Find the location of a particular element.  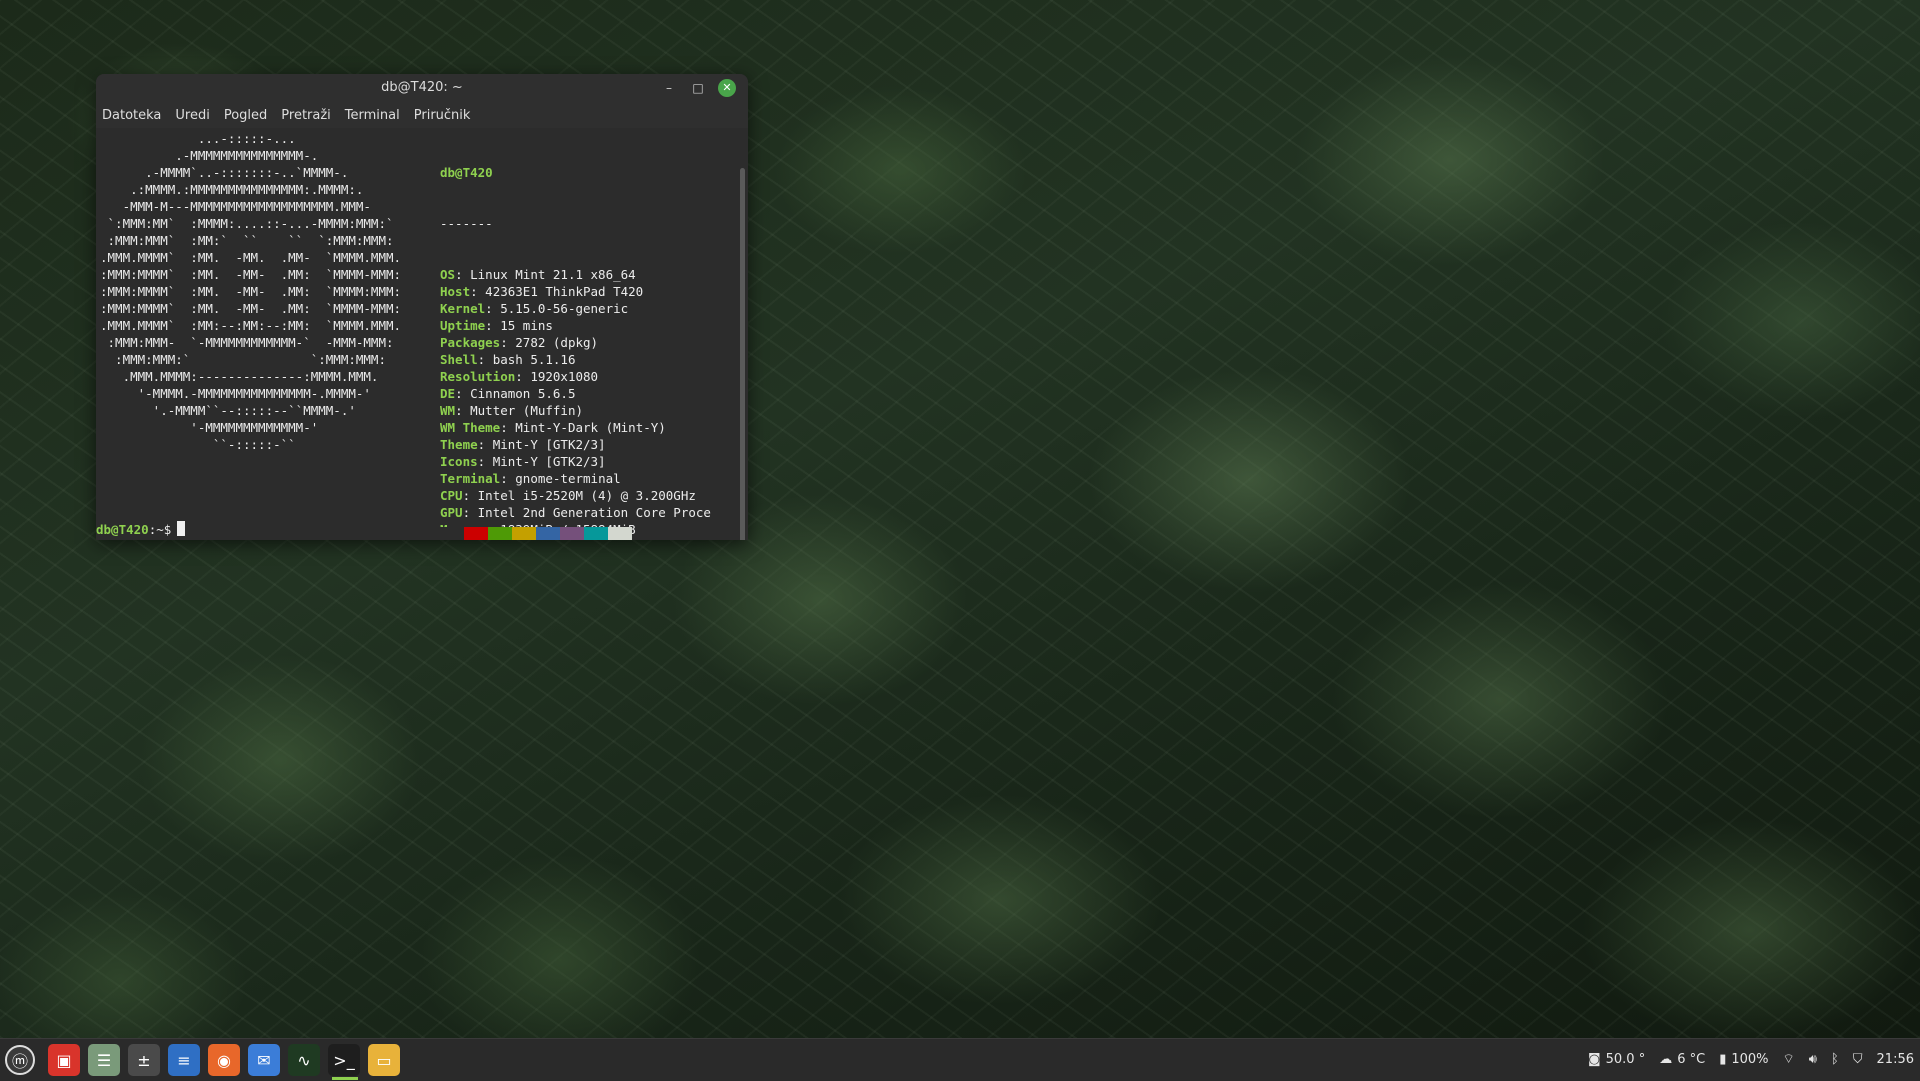

software-store-icon: ▣ is located at coordinates (64, 1060).